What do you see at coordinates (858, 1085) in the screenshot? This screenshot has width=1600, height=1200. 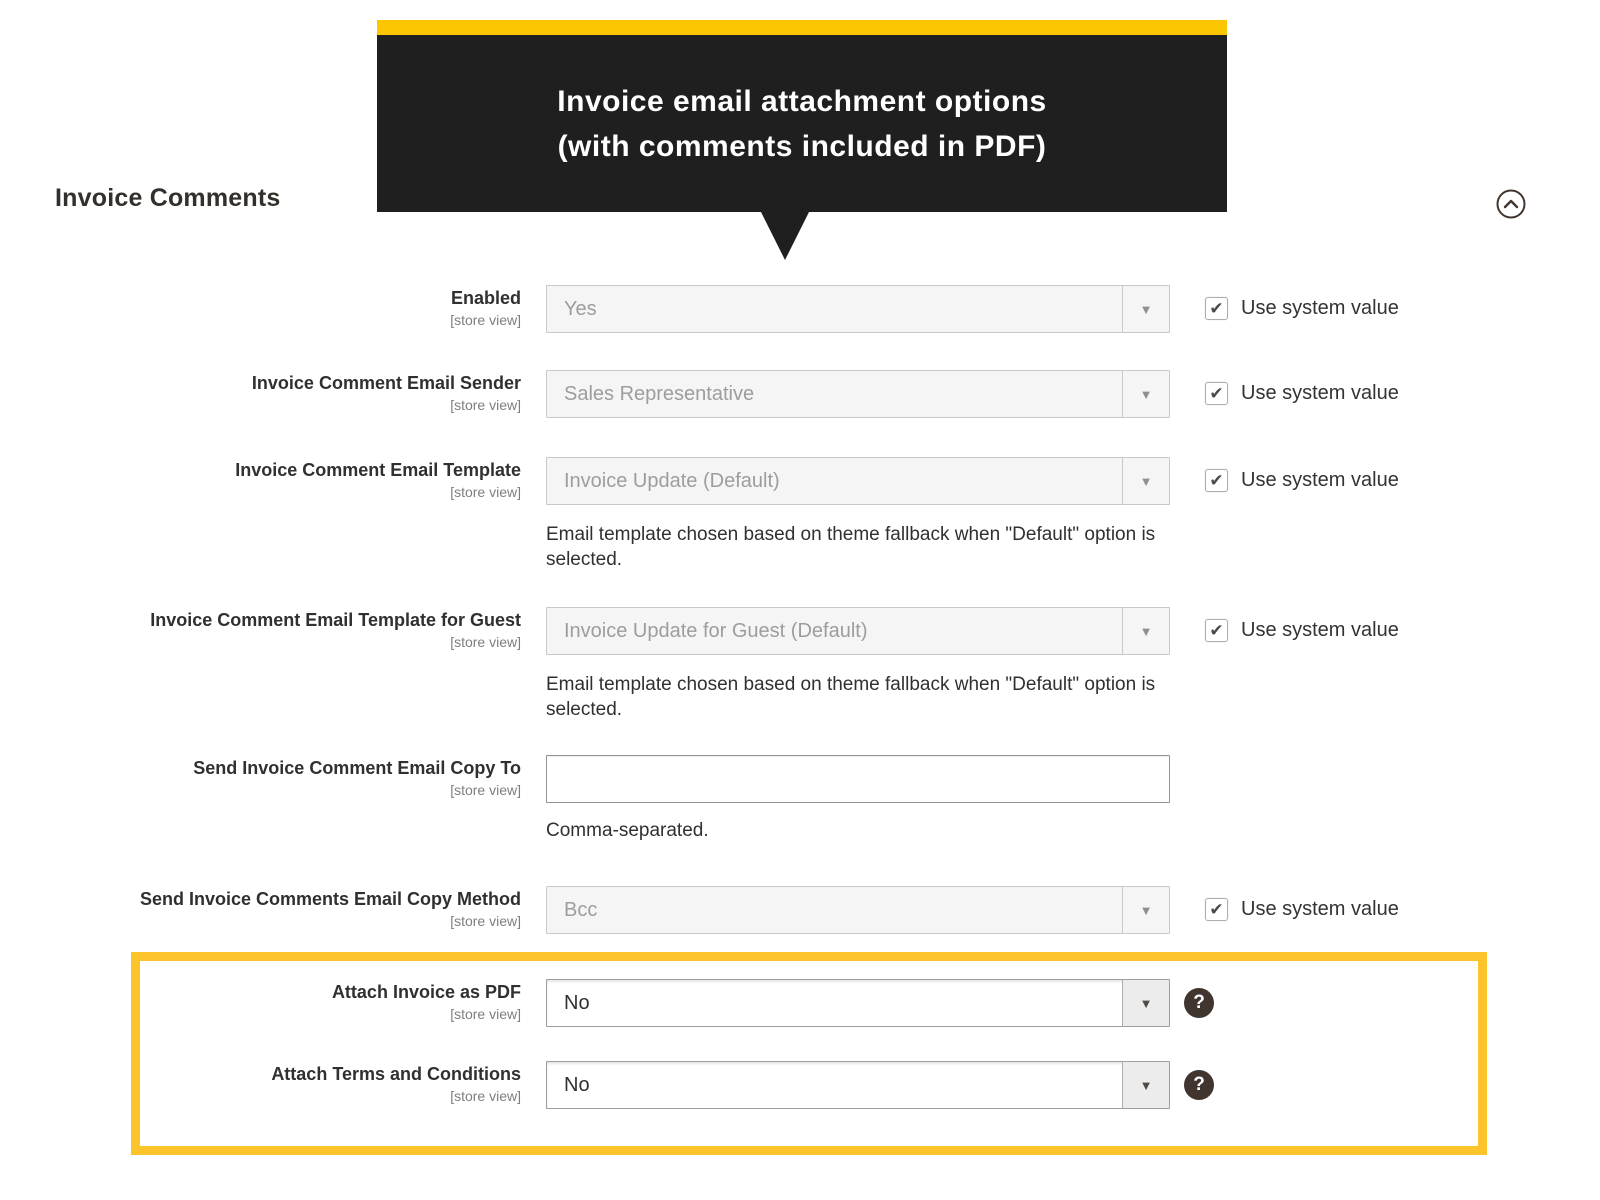 I see `attach-terms-select: No ▼` at bounding box center [858, 1085].